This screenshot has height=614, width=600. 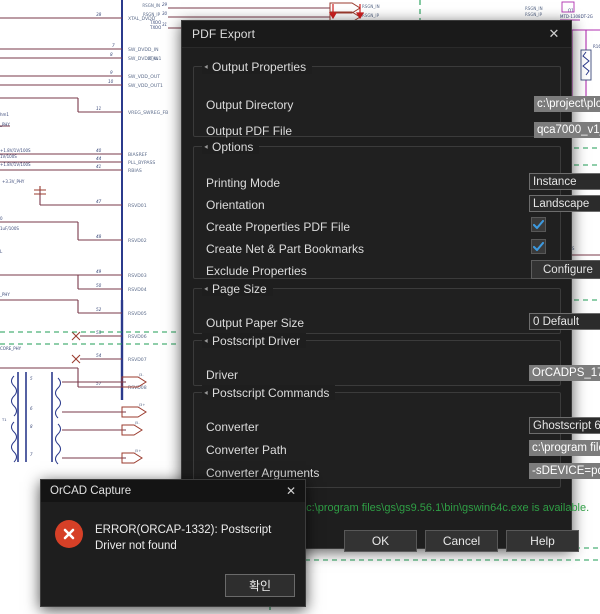 I want to click on create-bookmarks-checkbox, so click(x=538, y=246).